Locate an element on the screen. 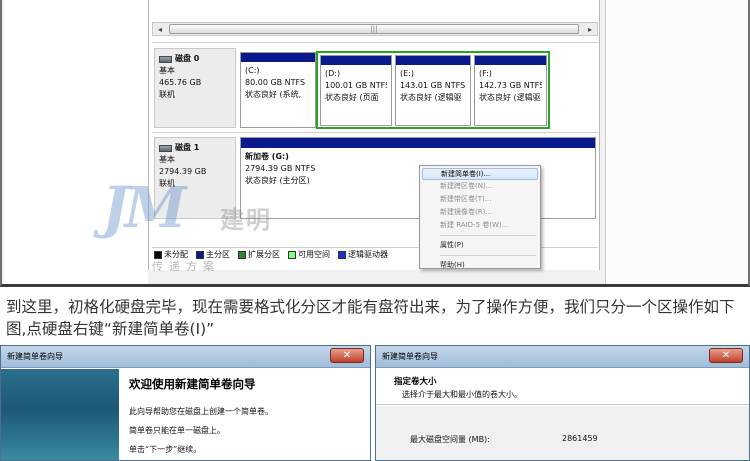  actions-pane is located at coordinates (676, 142).